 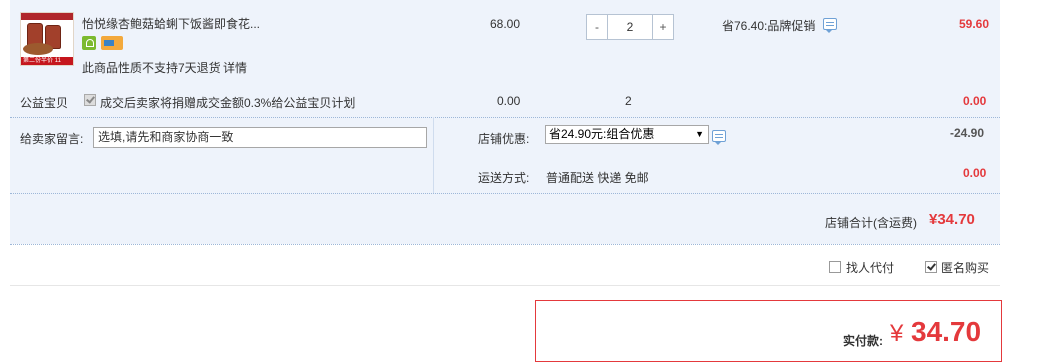 What do you see at coordinates (505, 24) in the screenshot?
I see `unit-price: 68.00` at bounding box center [505, 24].